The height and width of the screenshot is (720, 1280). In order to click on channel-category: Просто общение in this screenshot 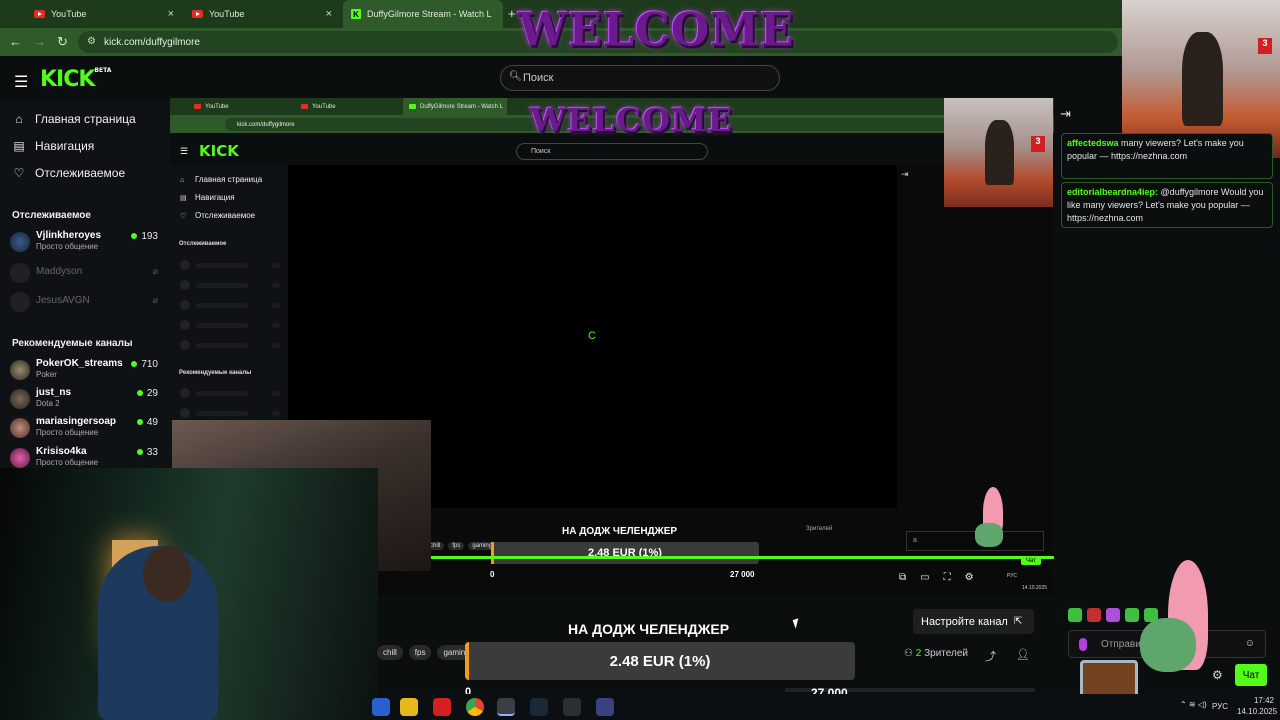, I will do `click(67, 432)`.